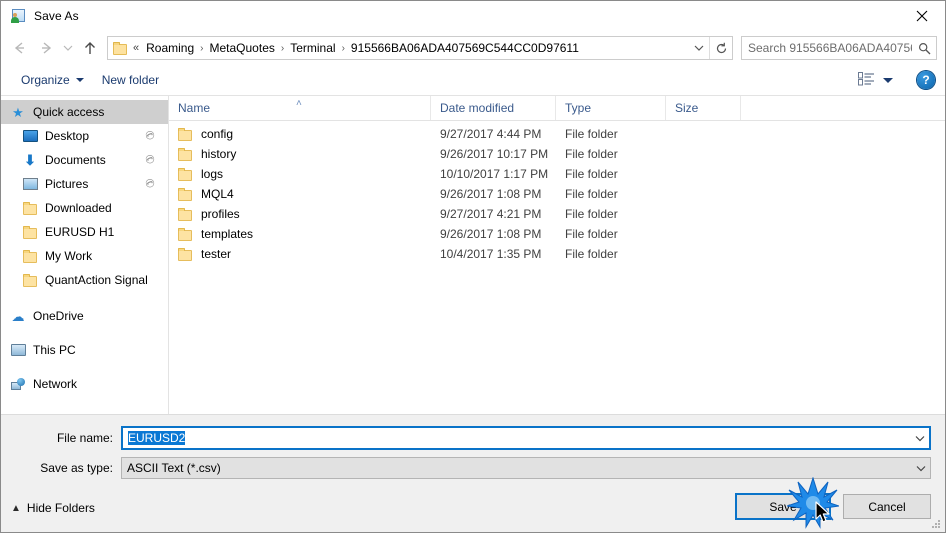 The image size is (946, 533). Describe the element at coordinates (137, 48) in the screenshot. I see `breadcrumb-overflow: «` at that location.